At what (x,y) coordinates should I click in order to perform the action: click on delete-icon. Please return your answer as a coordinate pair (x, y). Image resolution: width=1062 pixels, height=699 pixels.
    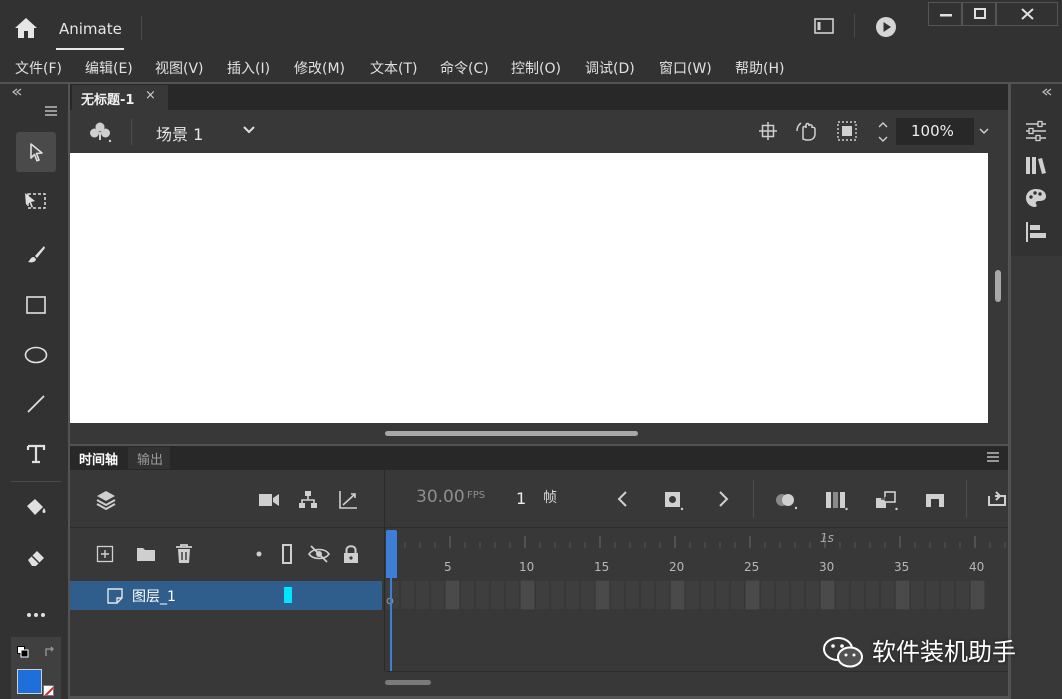
    Looking at the image, I should click on (184, 554).